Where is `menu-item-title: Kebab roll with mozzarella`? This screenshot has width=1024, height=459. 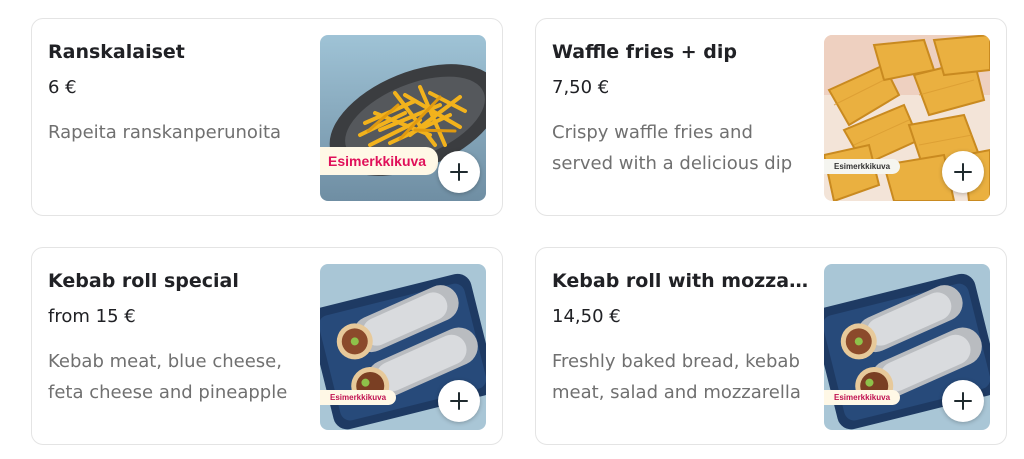
menu-item-title: Kebab roll with mozzarella is located at coordinates (683, 281).